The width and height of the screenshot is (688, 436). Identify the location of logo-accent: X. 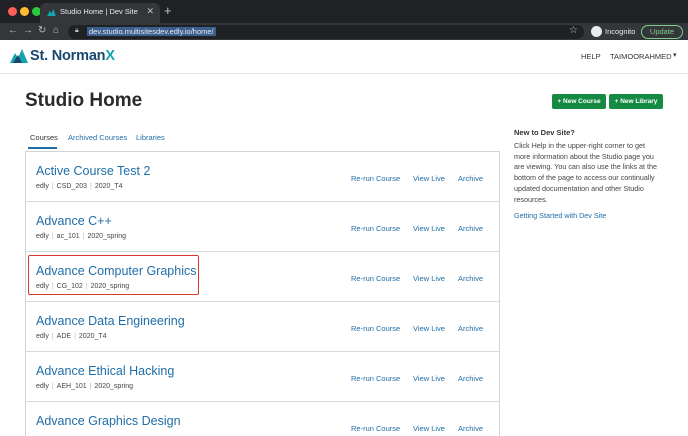
(110, 56).